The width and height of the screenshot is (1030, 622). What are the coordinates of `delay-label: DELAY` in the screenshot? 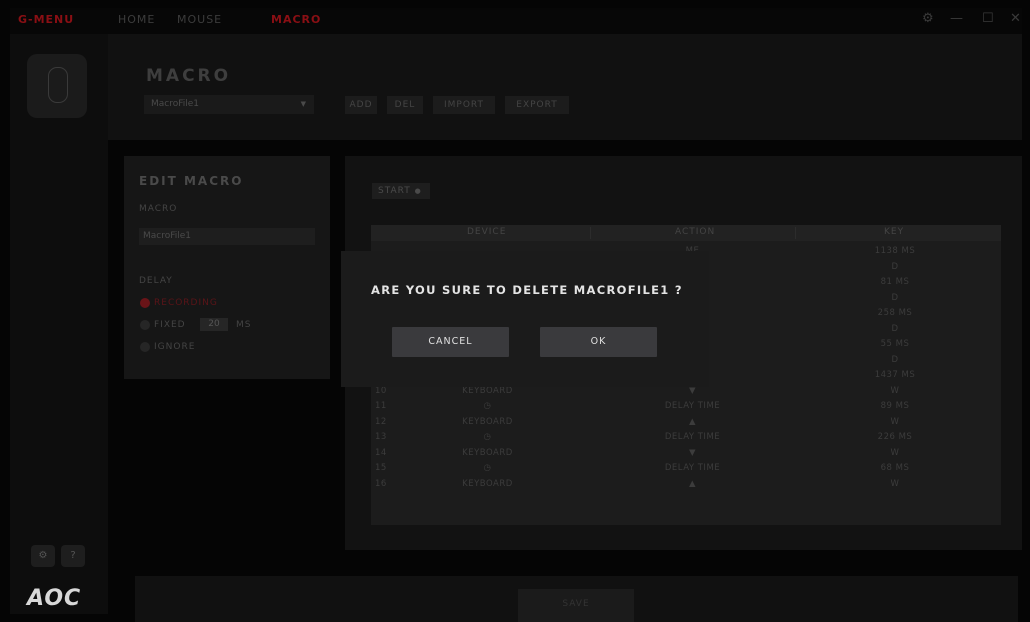 It's located at (156, 281).